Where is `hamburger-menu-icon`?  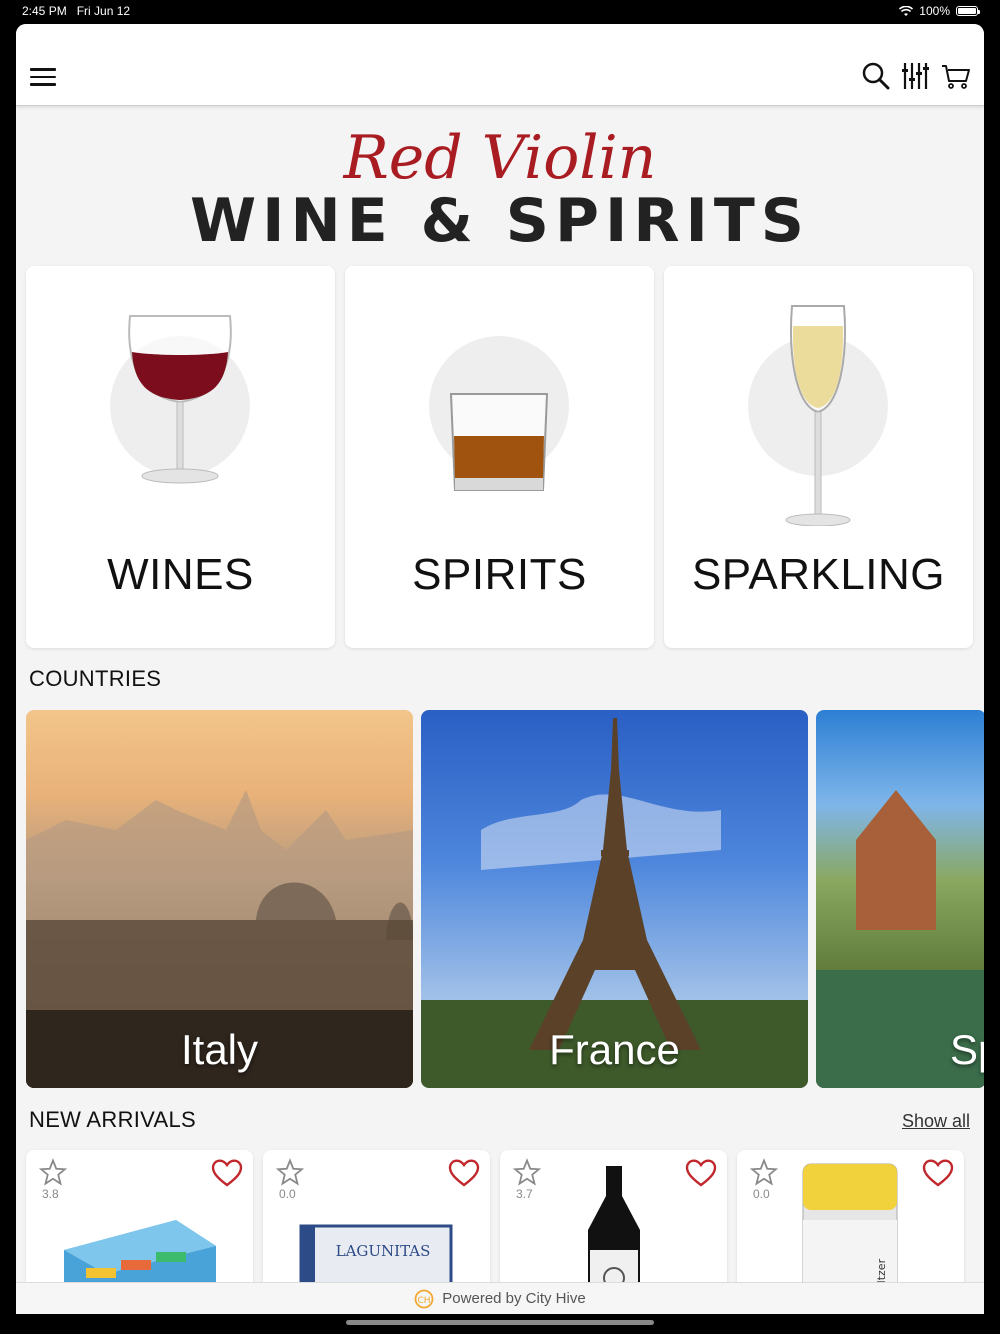
hamburger-menu-icon is located at coordinates (43, 78).